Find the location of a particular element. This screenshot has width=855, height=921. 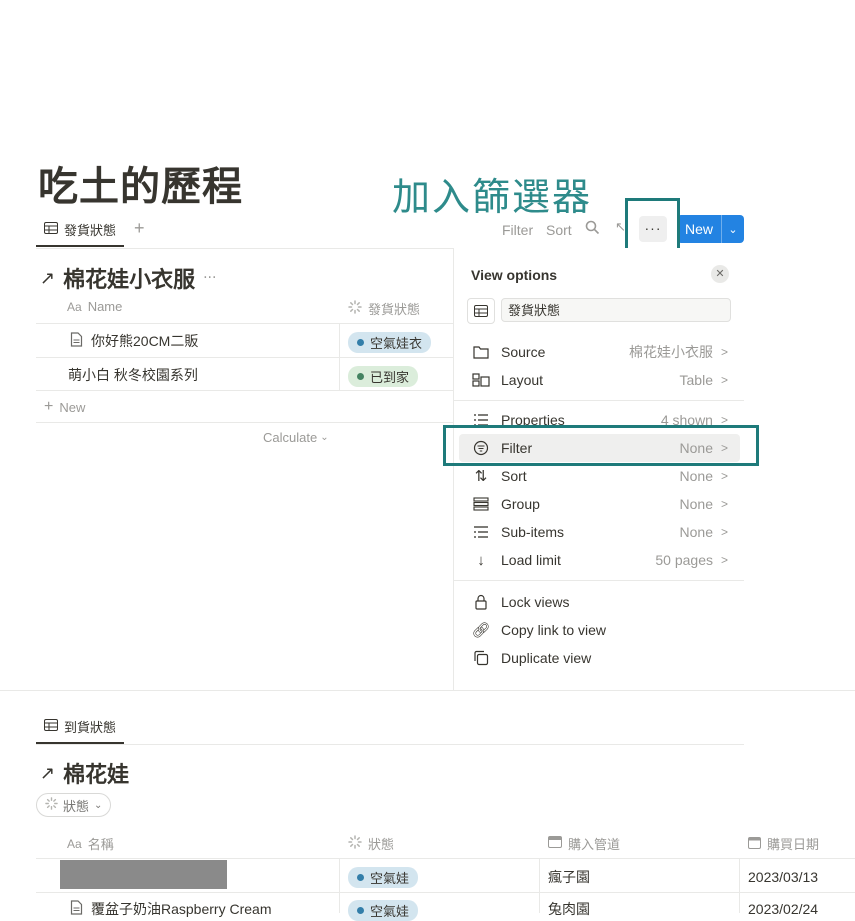

view-icon-button is located at coordinates (481, 311).